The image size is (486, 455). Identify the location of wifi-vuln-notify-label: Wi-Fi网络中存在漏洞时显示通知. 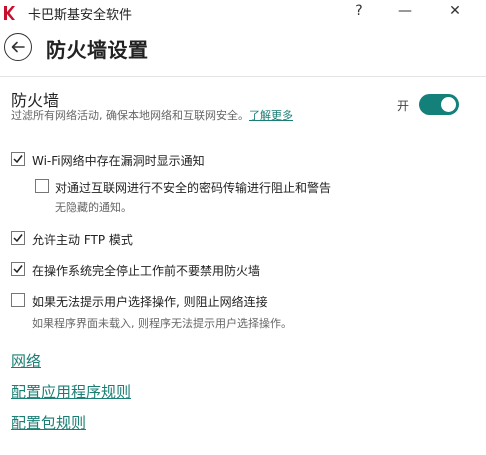
(118, 161).